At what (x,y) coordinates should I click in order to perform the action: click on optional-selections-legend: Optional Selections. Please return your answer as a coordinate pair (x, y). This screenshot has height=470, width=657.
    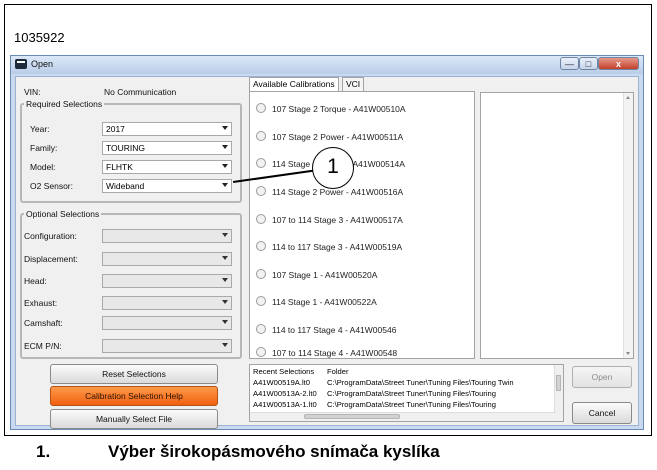
    Looking at the image, I should click on (63, 214).